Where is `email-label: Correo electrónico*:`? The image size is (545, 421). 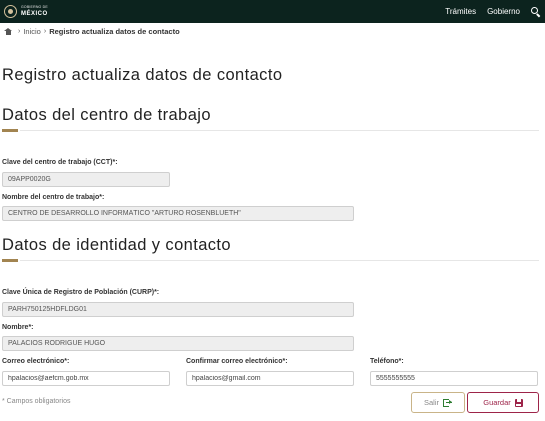
email-label: Correo electrónico*: is located at coordinates (36, 361).